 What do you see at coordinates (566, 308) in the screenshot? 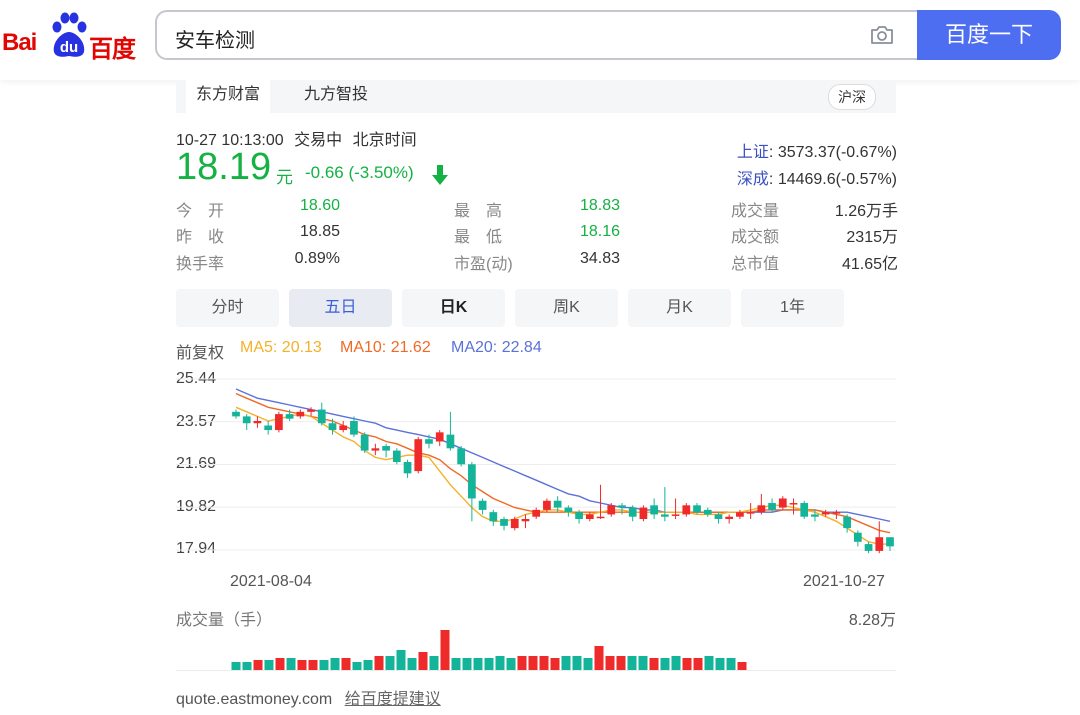
I see `tab-period-weekly-k: 周K` at bounding box center [566, 308].